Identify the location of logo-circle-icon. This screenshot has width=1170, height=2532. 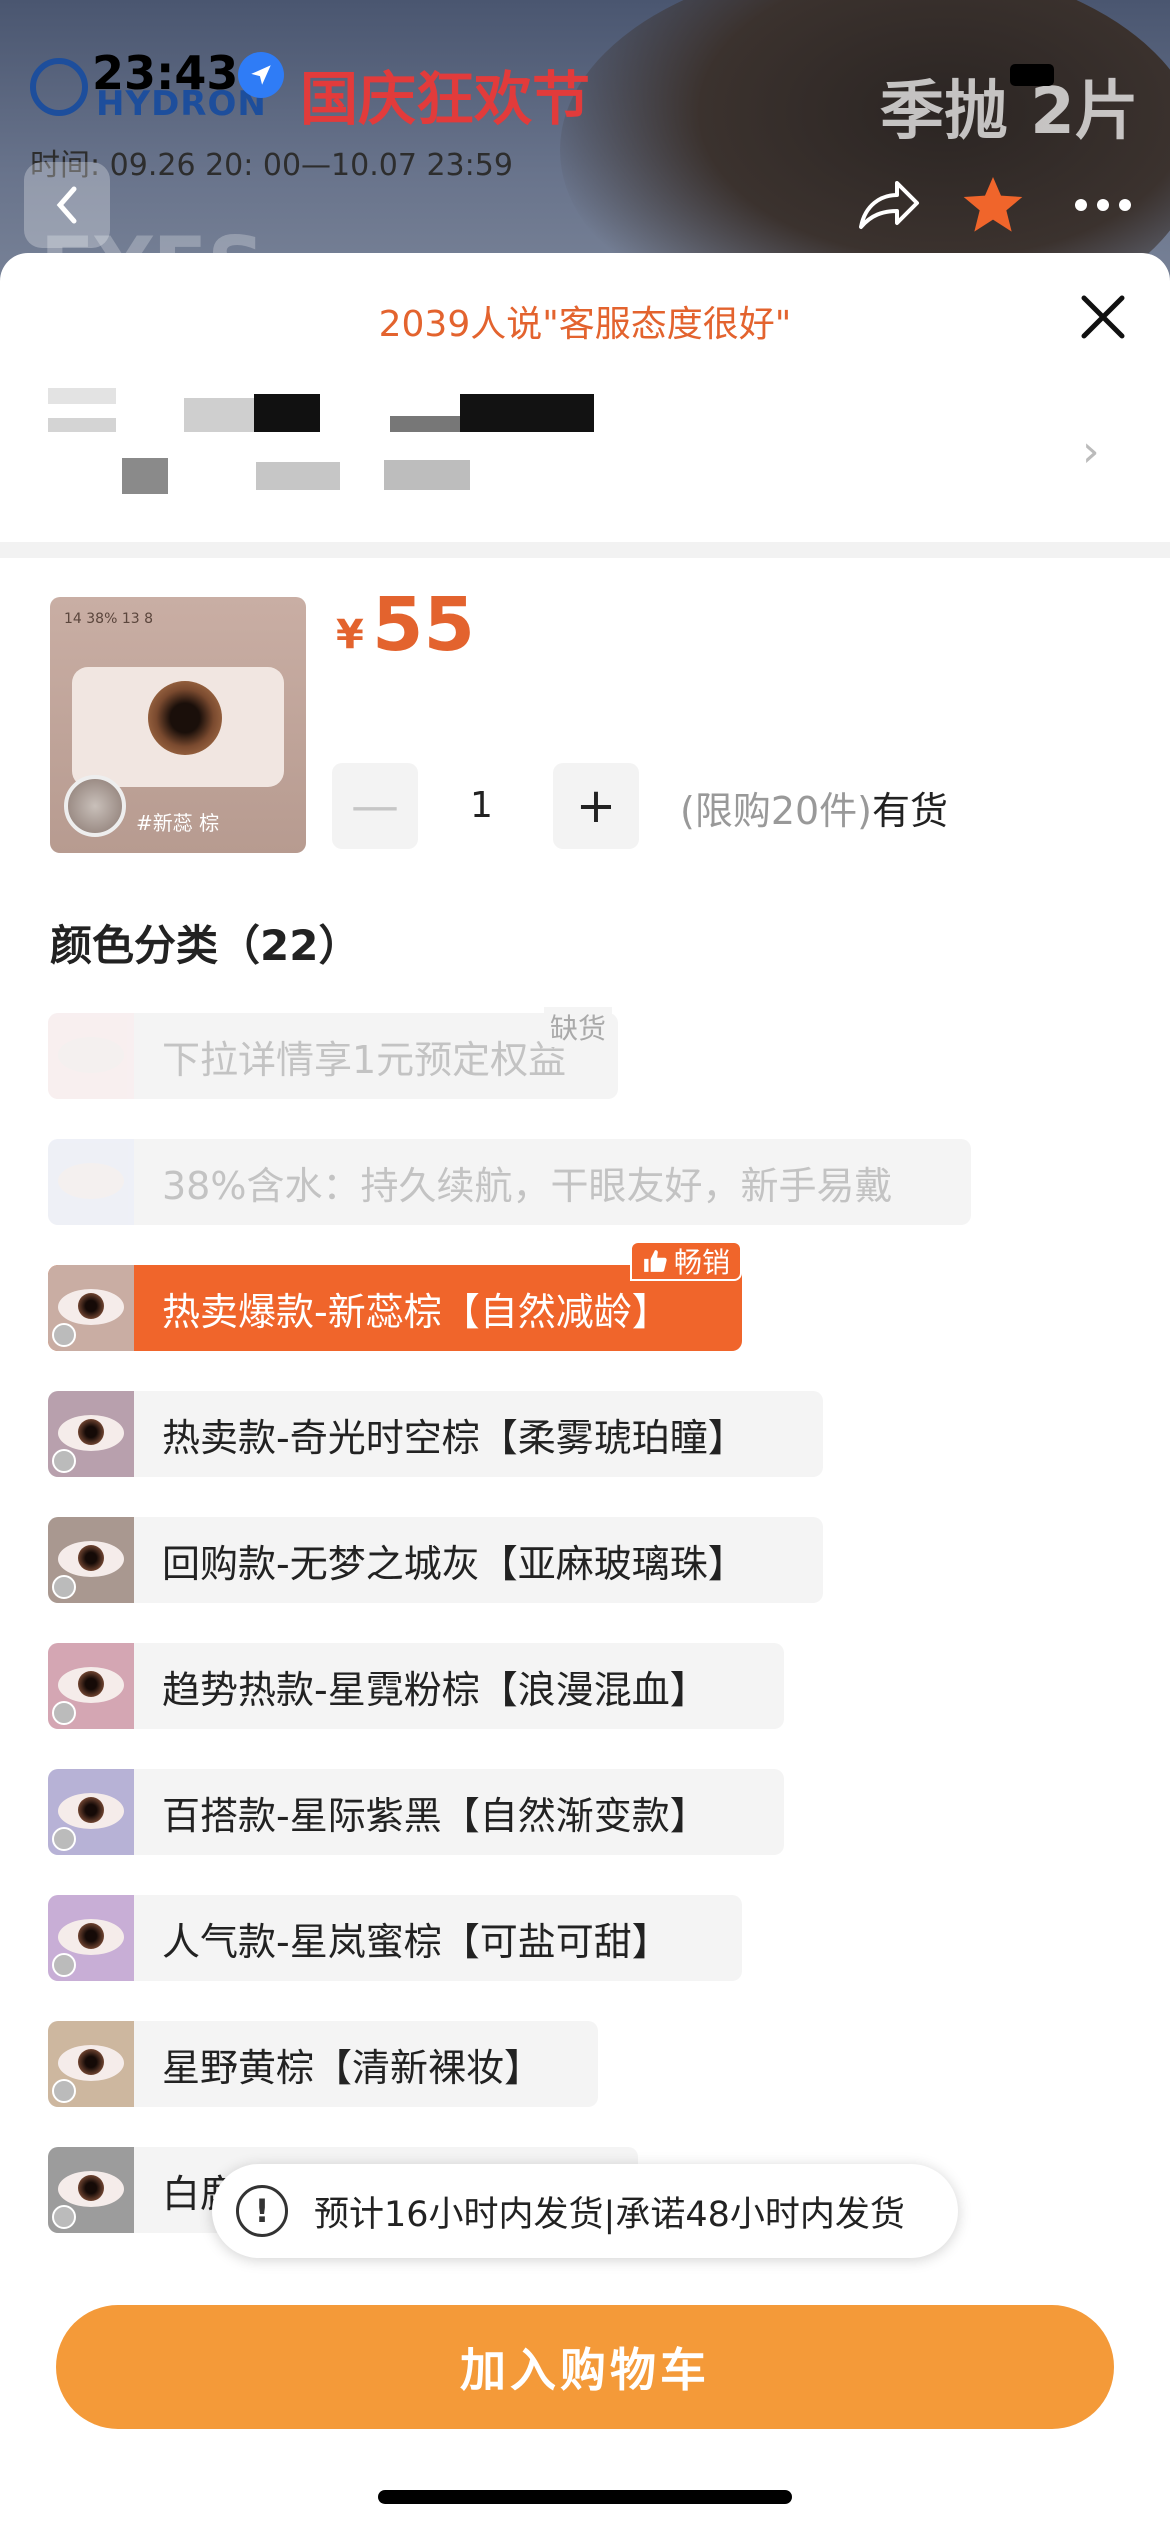
(59, 87).